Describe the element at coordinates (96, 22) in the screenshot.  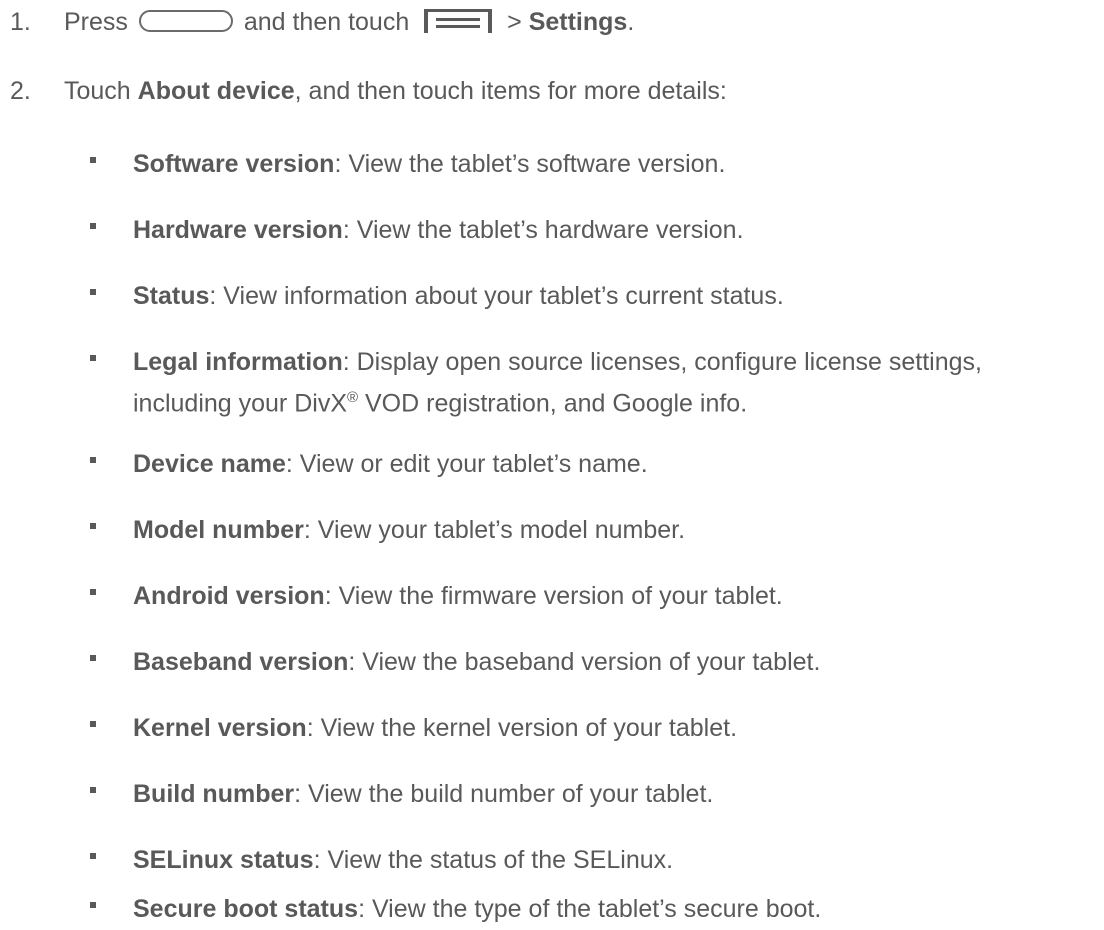
I see `step-prefix: Press` at that location.